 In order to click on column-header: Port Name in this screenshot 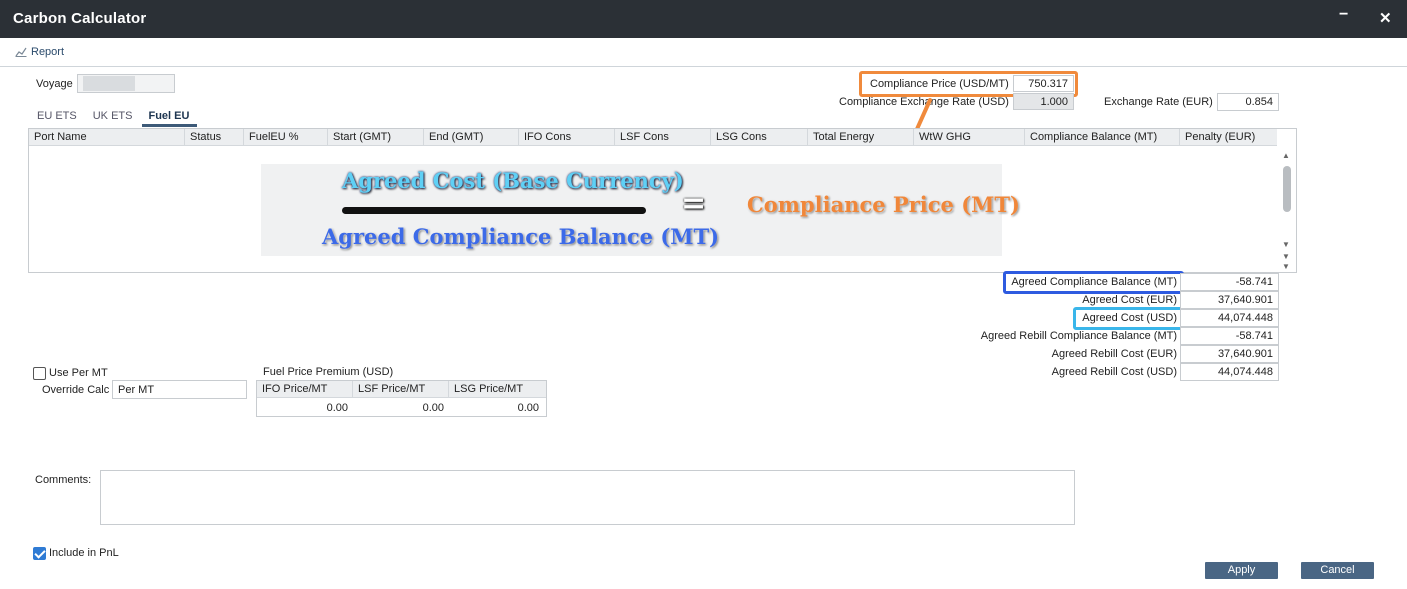, I will do `click(107, 137)`.